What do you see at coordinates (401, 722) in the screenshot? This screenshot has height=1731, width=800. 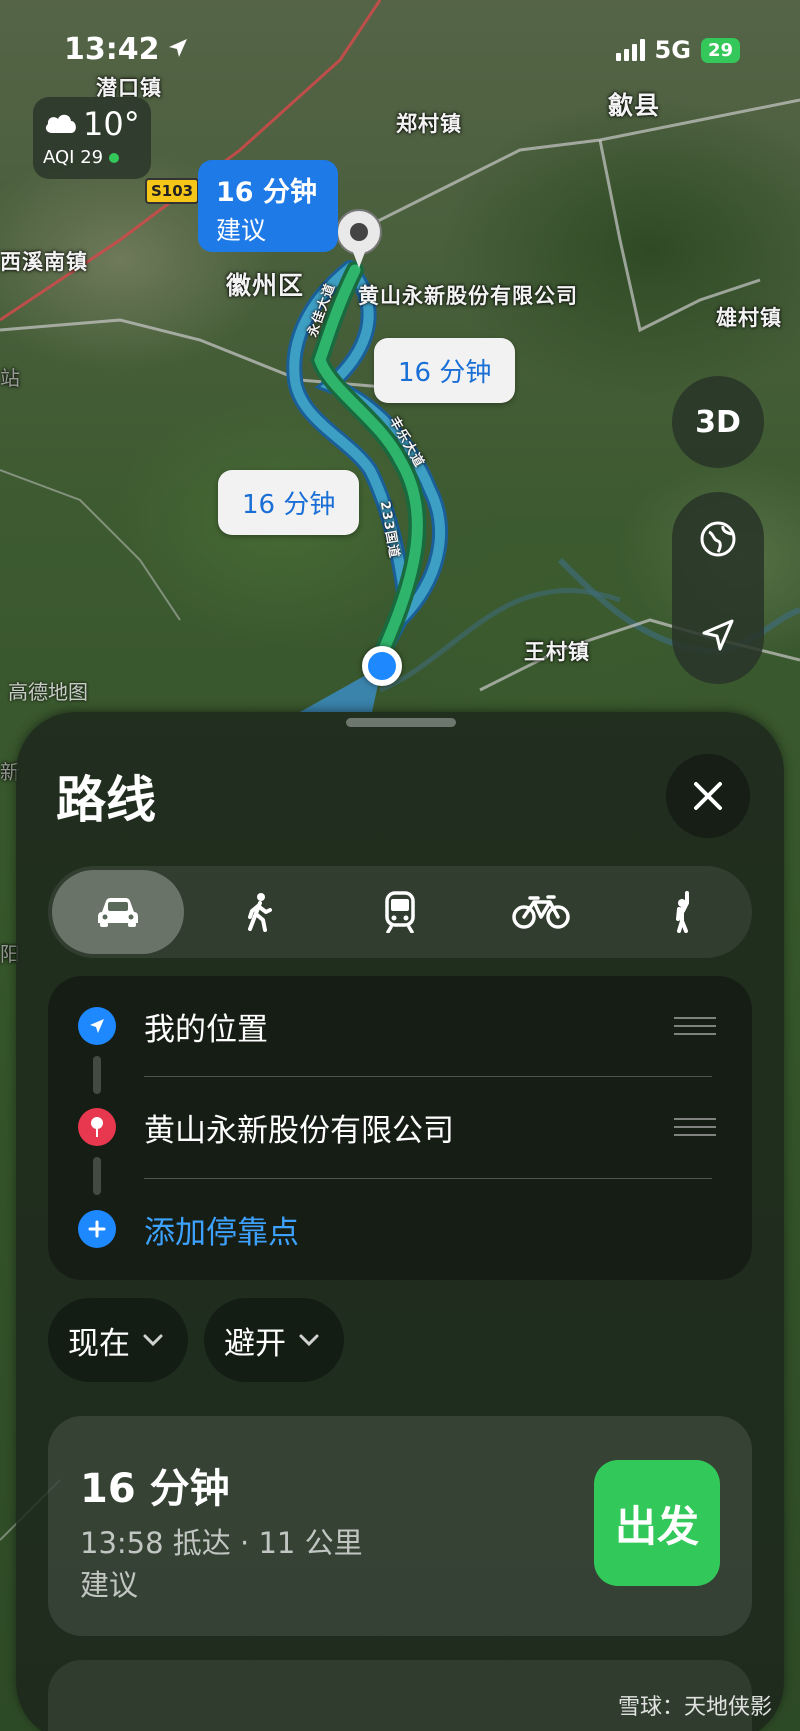 I see `sheet-grabber` at bounding box center [401, 722].